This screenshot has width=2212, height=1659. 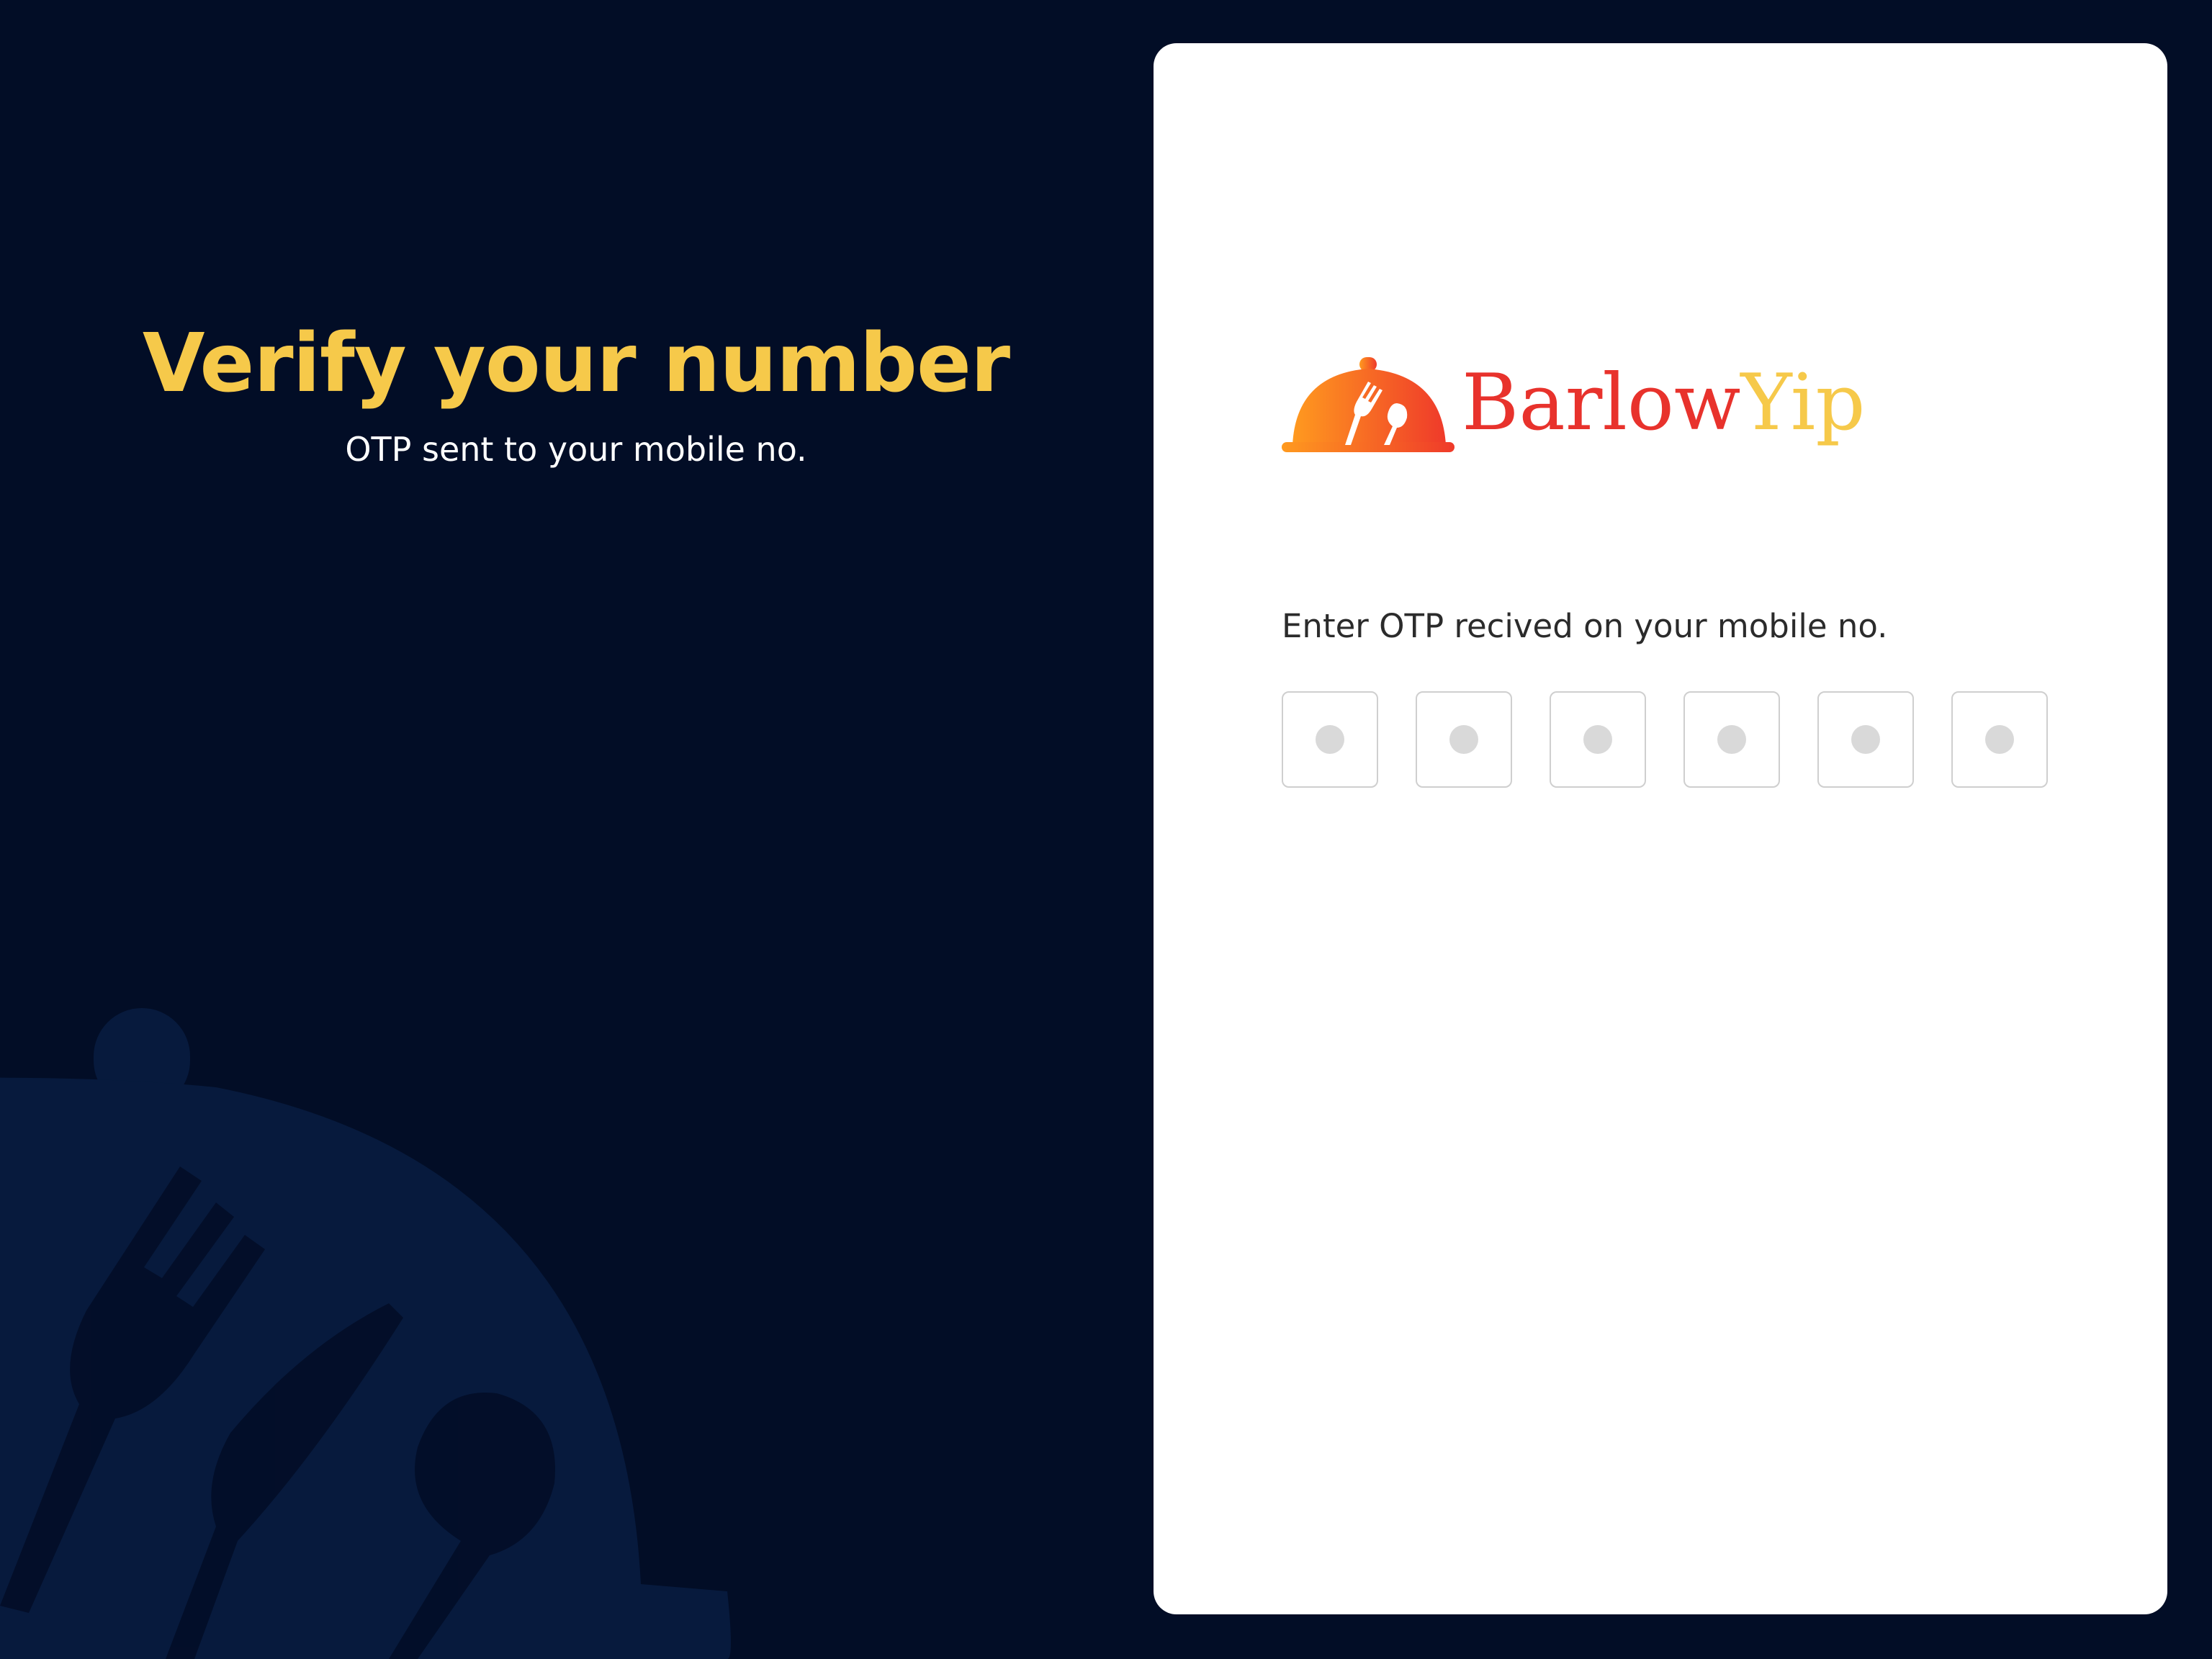 What do you see at coordinates (1602, 403) in the screenshot?
I see `brand-name-part1: Barlow` at bounding box center [1602, 403].